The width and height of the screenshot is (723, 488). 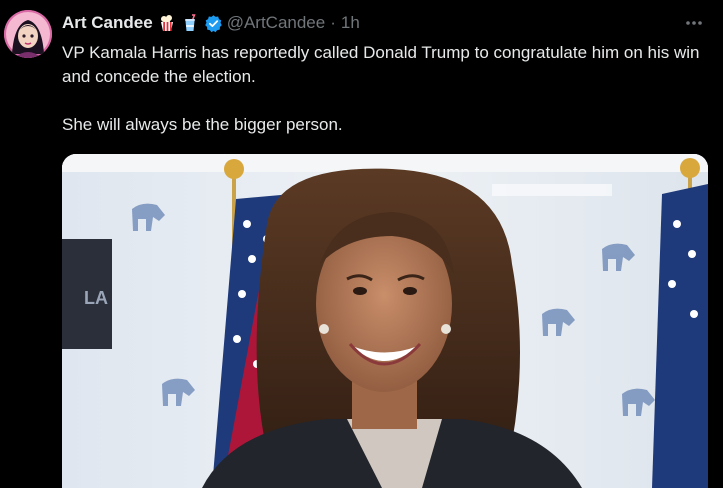 I want to click on tweet-text-paragraph-2: She will always be the bigger person., so click(x=202, y=124).